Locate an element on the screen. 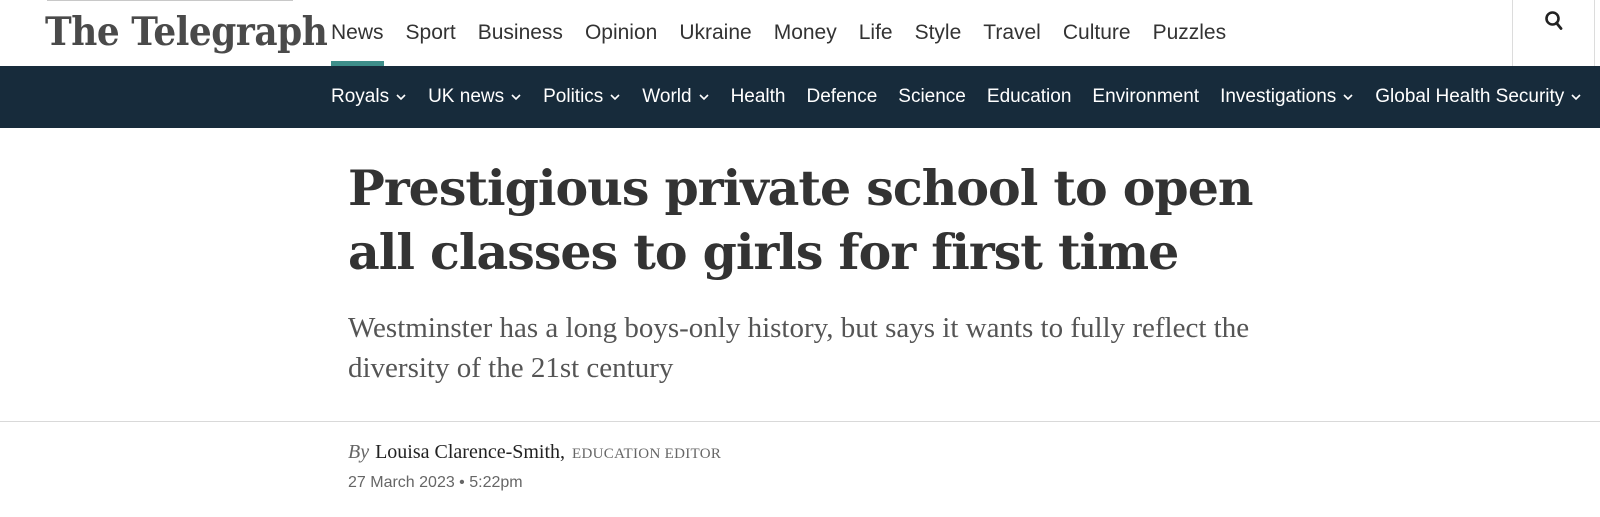 This screenshot has width=1600, height=517. subnav-item-politics: Politics is located at coordinates (582, 97).